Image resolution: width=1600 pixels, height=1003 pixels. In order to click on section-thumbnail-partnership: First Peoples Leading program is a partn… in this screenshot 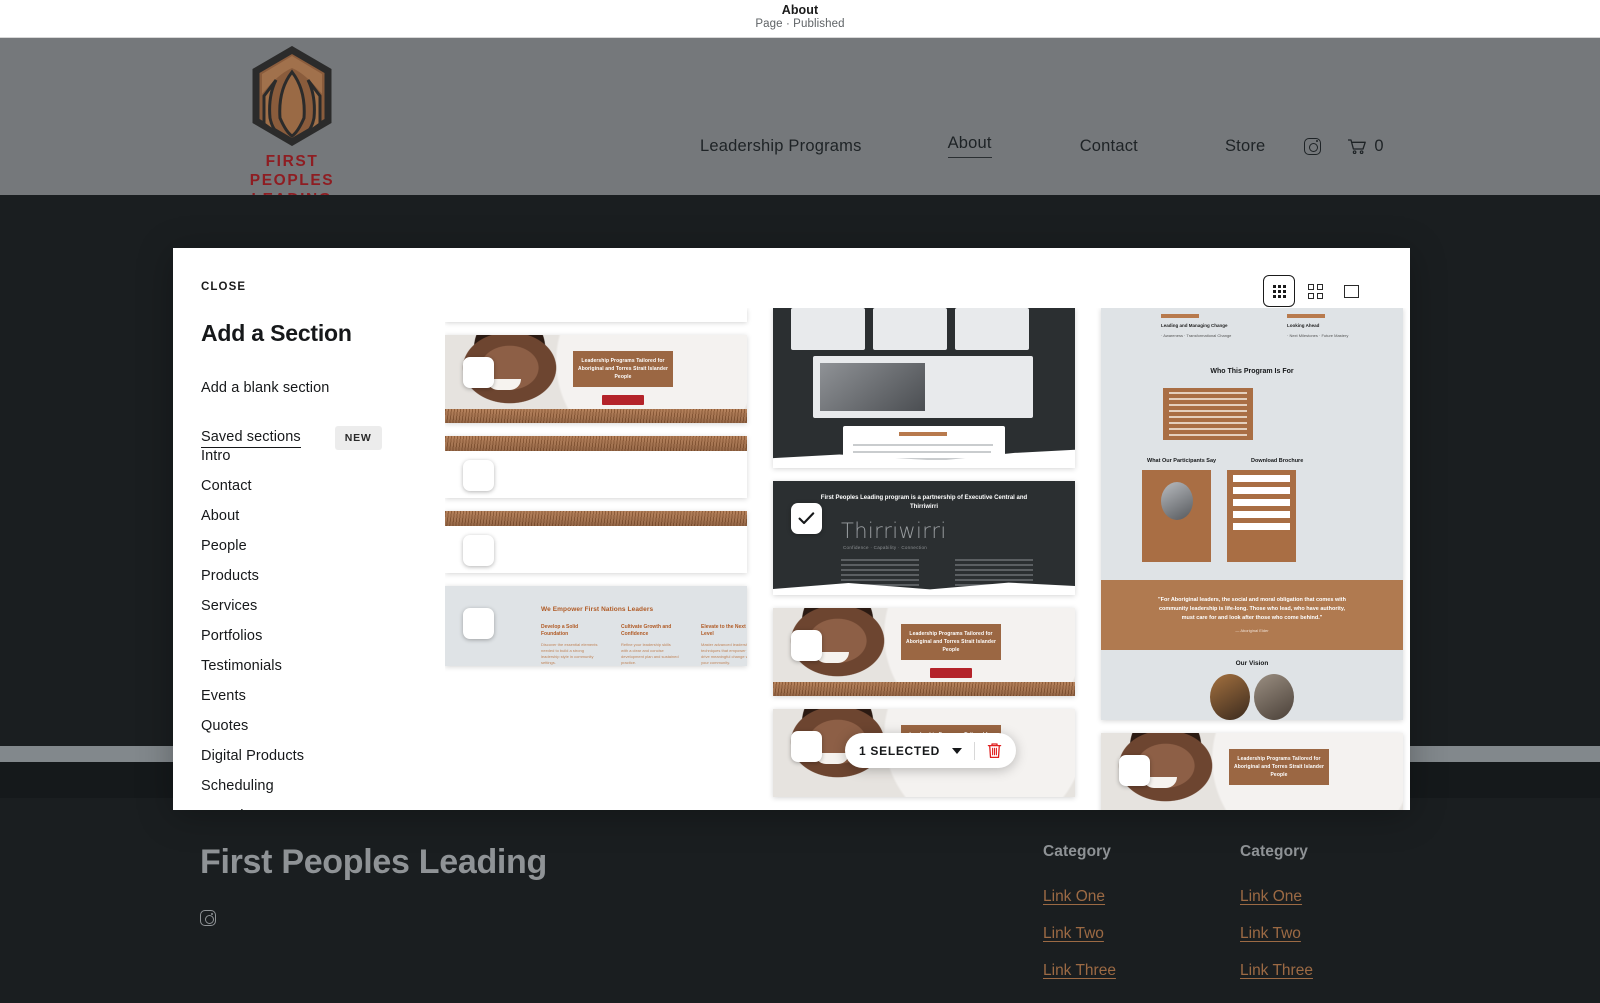, I will do `click(924, 538)`.